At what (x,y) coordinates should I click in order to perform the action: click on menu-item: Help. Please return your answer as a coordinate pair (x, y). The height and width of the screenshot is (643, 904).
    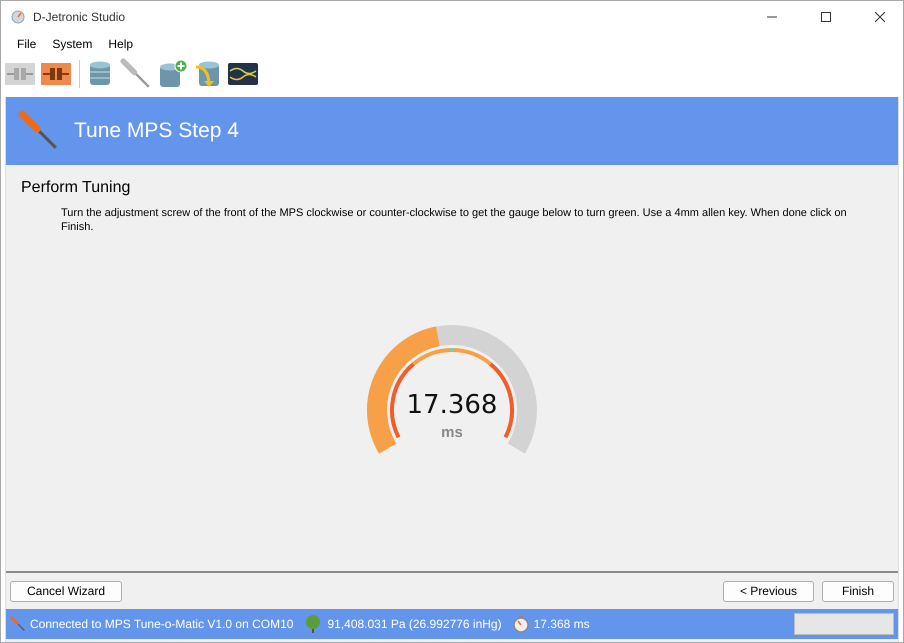
    Looking at the image, I should click on (121, 44).